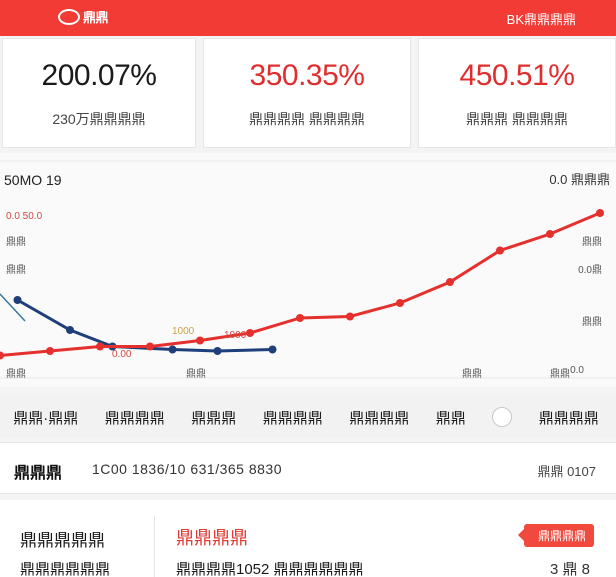 The image size is (616, 577). What do you see at coordinates (579, 179) in the screenshot?
I see `chart-title-right: 0.0 鼎鼎鼎` at bounding box center [579, 179].